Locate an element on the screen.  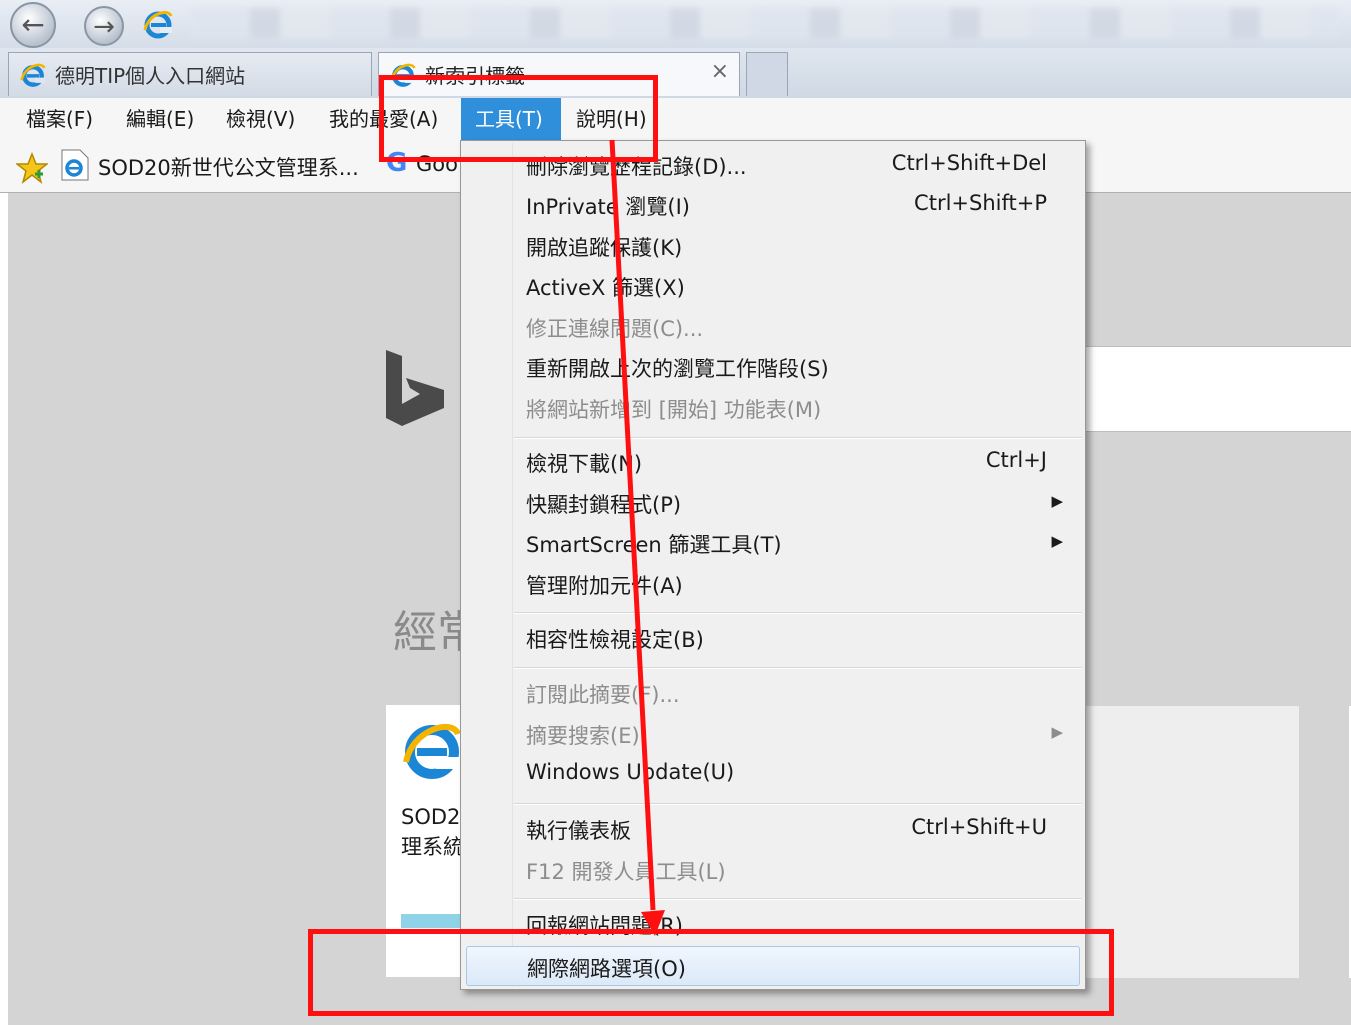
menu-item-label: 管理附加元件(A) is located at coordinates (604, 586).